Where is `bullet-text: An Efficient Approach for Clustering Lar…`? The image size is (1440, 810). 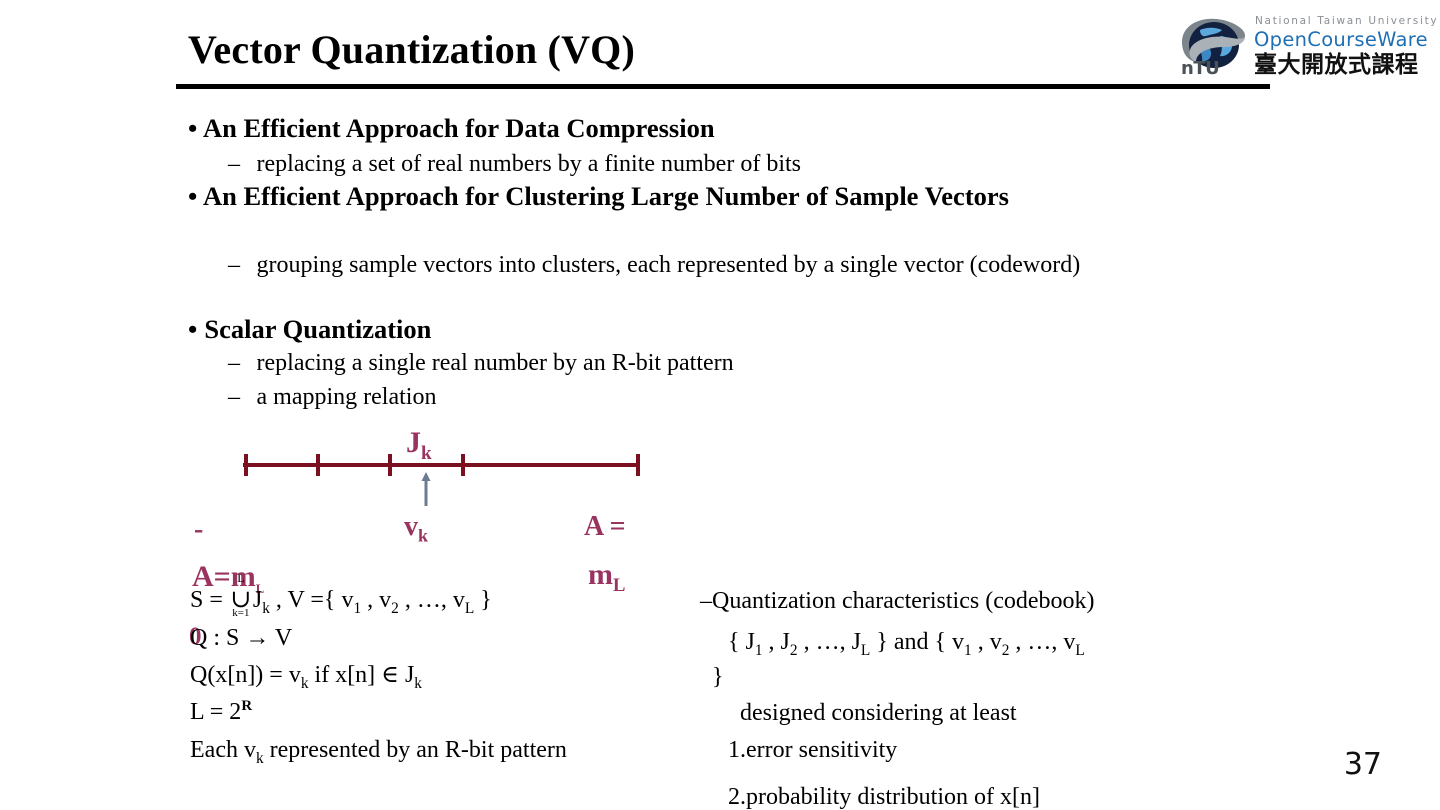
bullet-text: An Efficient Approach for Clustering Lar… is located at coordinates (605, 196).